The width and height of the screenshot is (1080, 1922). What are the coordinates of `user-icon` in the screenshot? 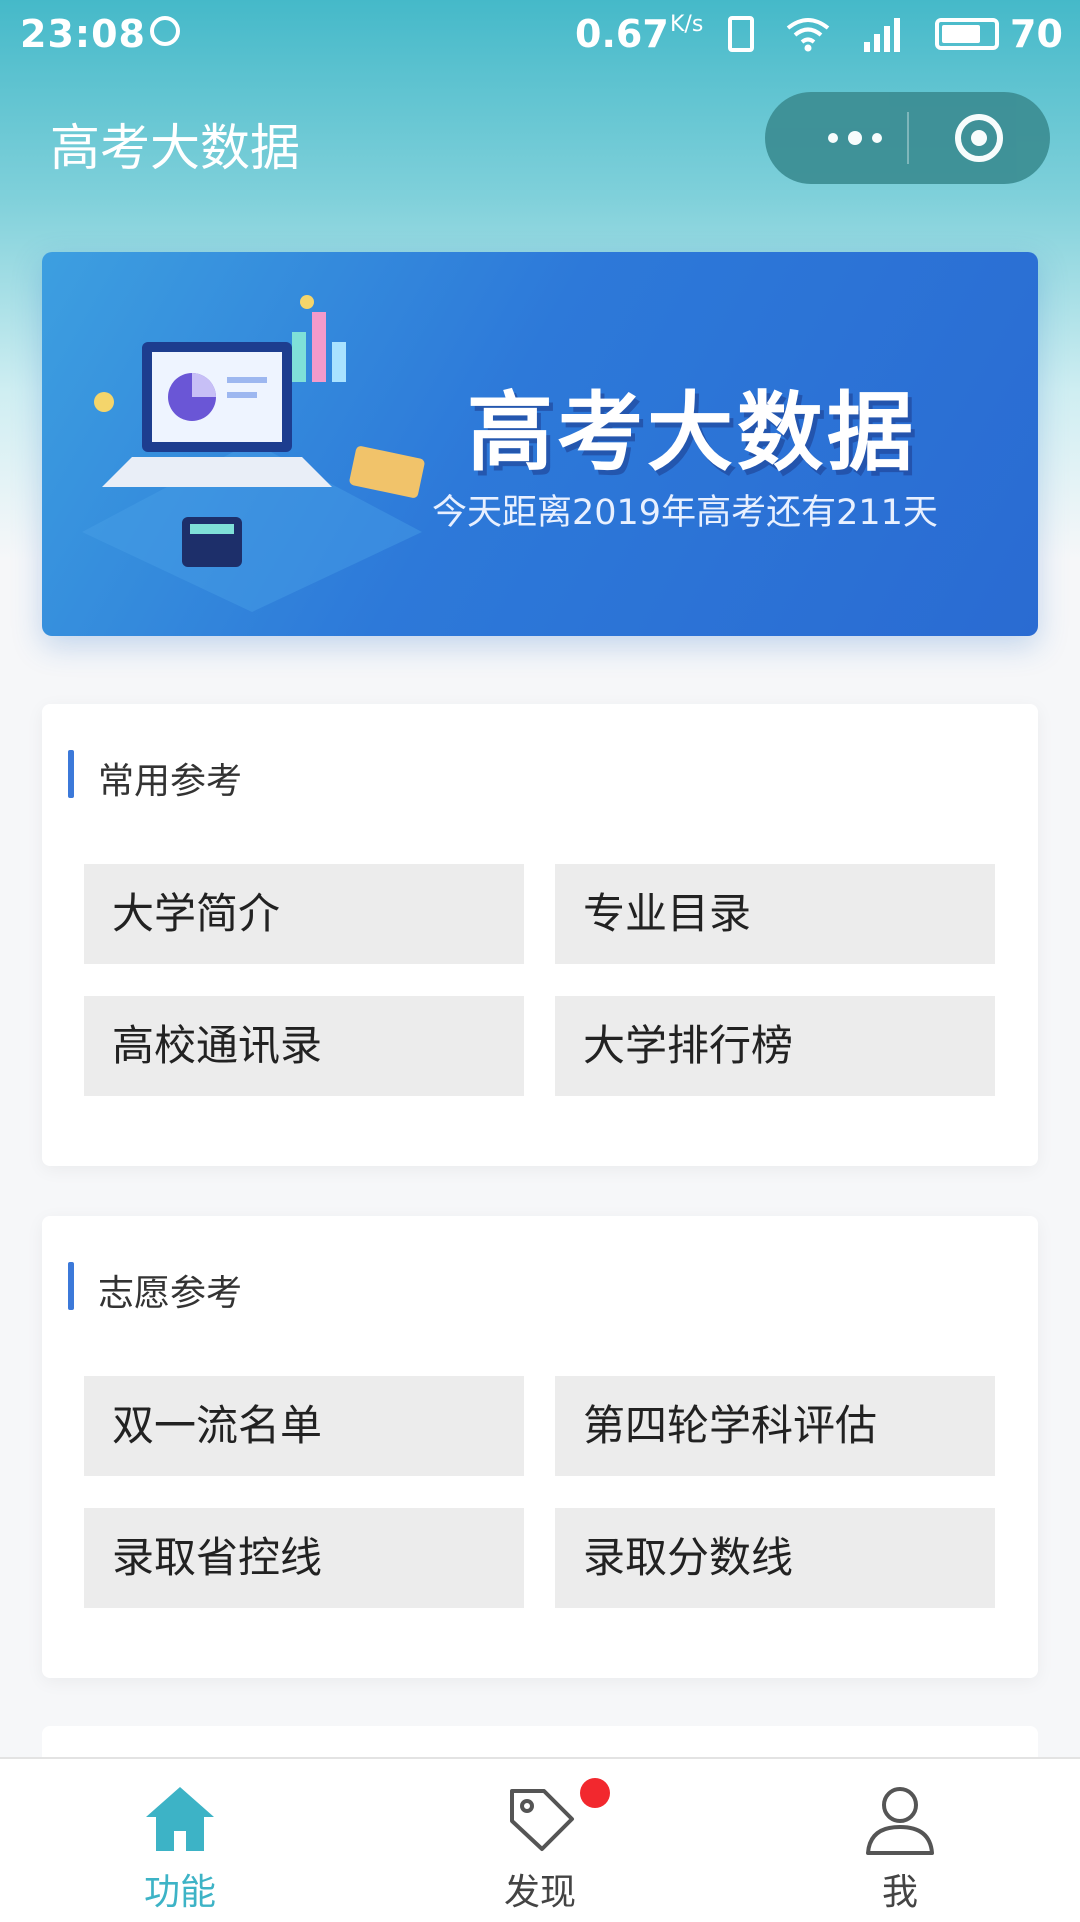 It's located at (900, 1821).